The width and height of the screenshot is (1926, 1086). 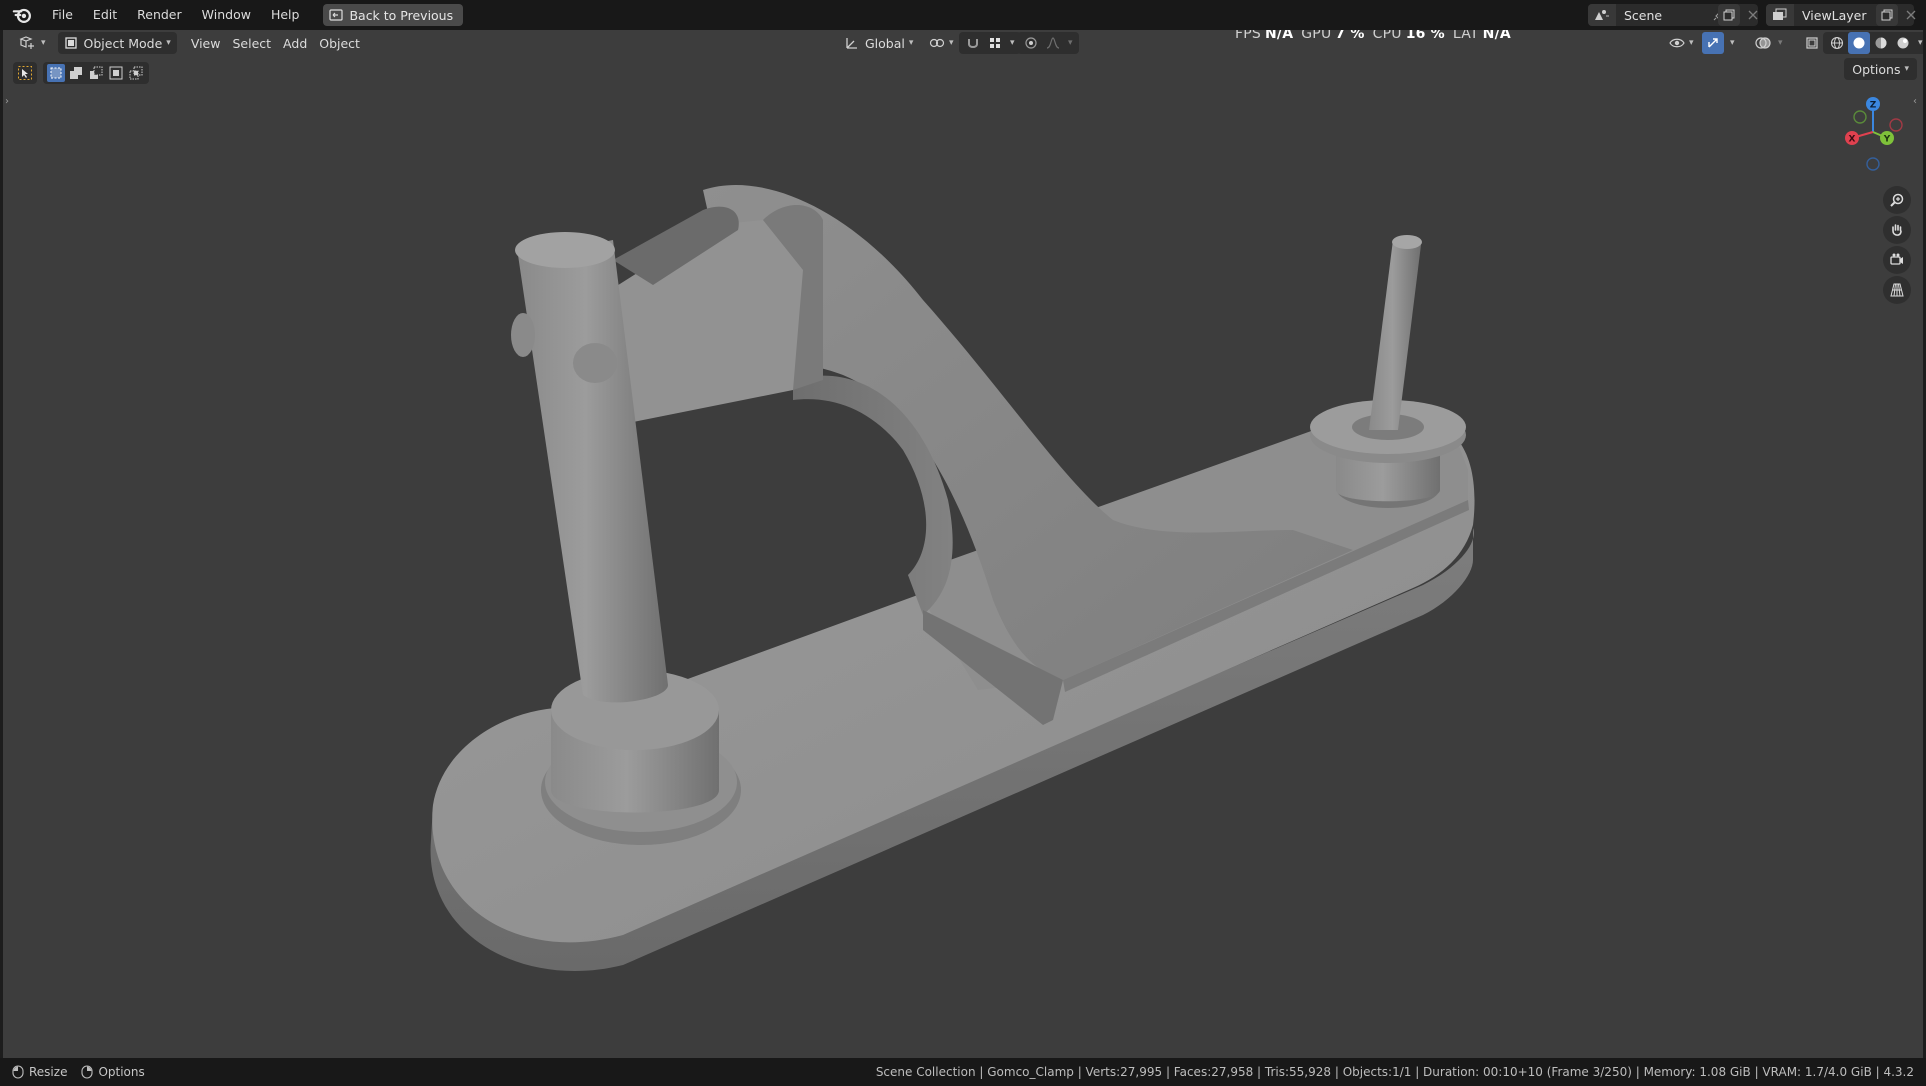 I want to click on select-tool-button, so click(x=25, y=73).